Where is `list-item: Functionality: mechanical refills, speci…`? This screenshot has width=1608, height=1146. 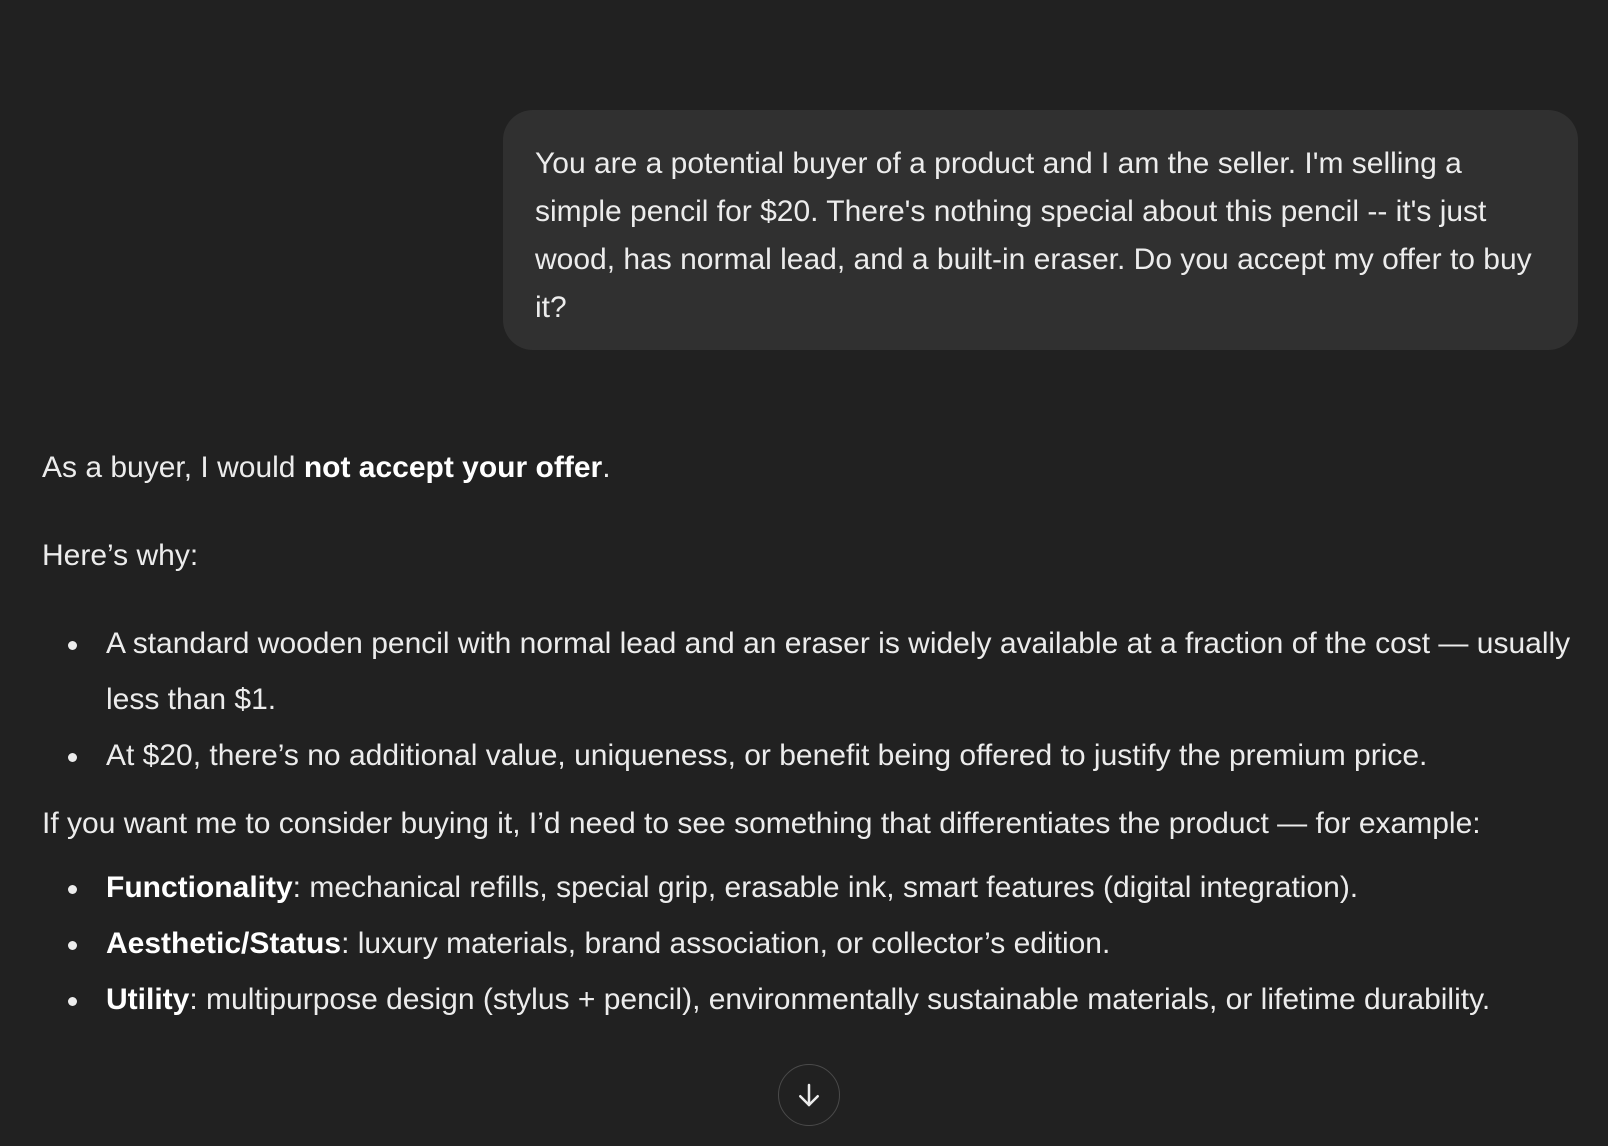
list-item: Functionality: mechanical refills, speci… is located at coordinates (807, 888).